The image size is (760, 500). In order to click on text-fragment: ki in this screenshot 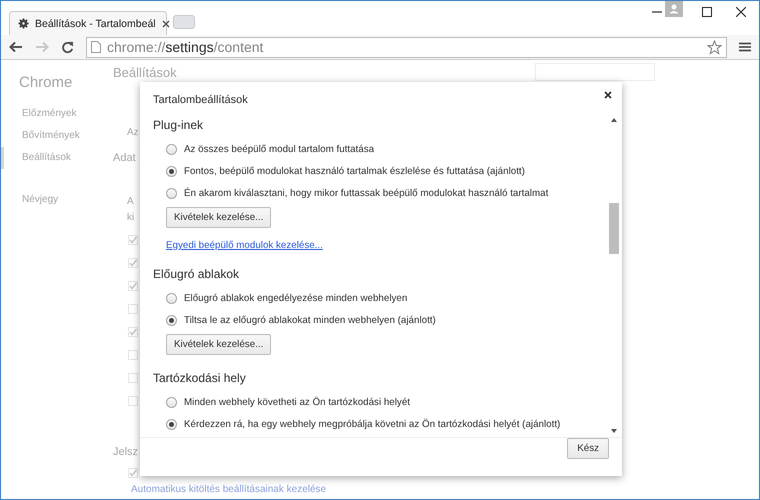, I will do `click(130, 217)`.